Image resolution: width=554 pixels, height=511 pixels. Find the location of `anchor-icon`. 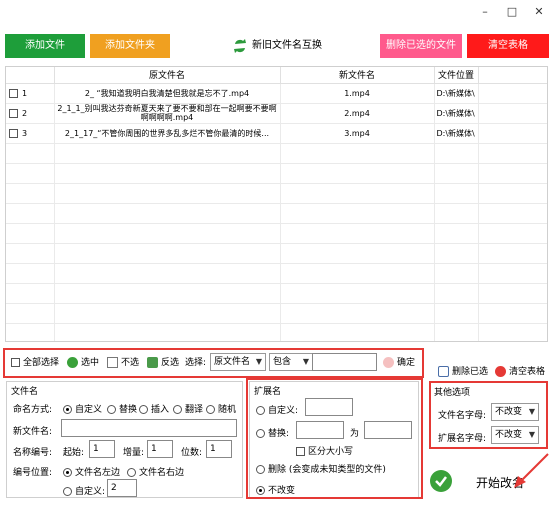

anchor-icon is located at coordinates (112, 362).